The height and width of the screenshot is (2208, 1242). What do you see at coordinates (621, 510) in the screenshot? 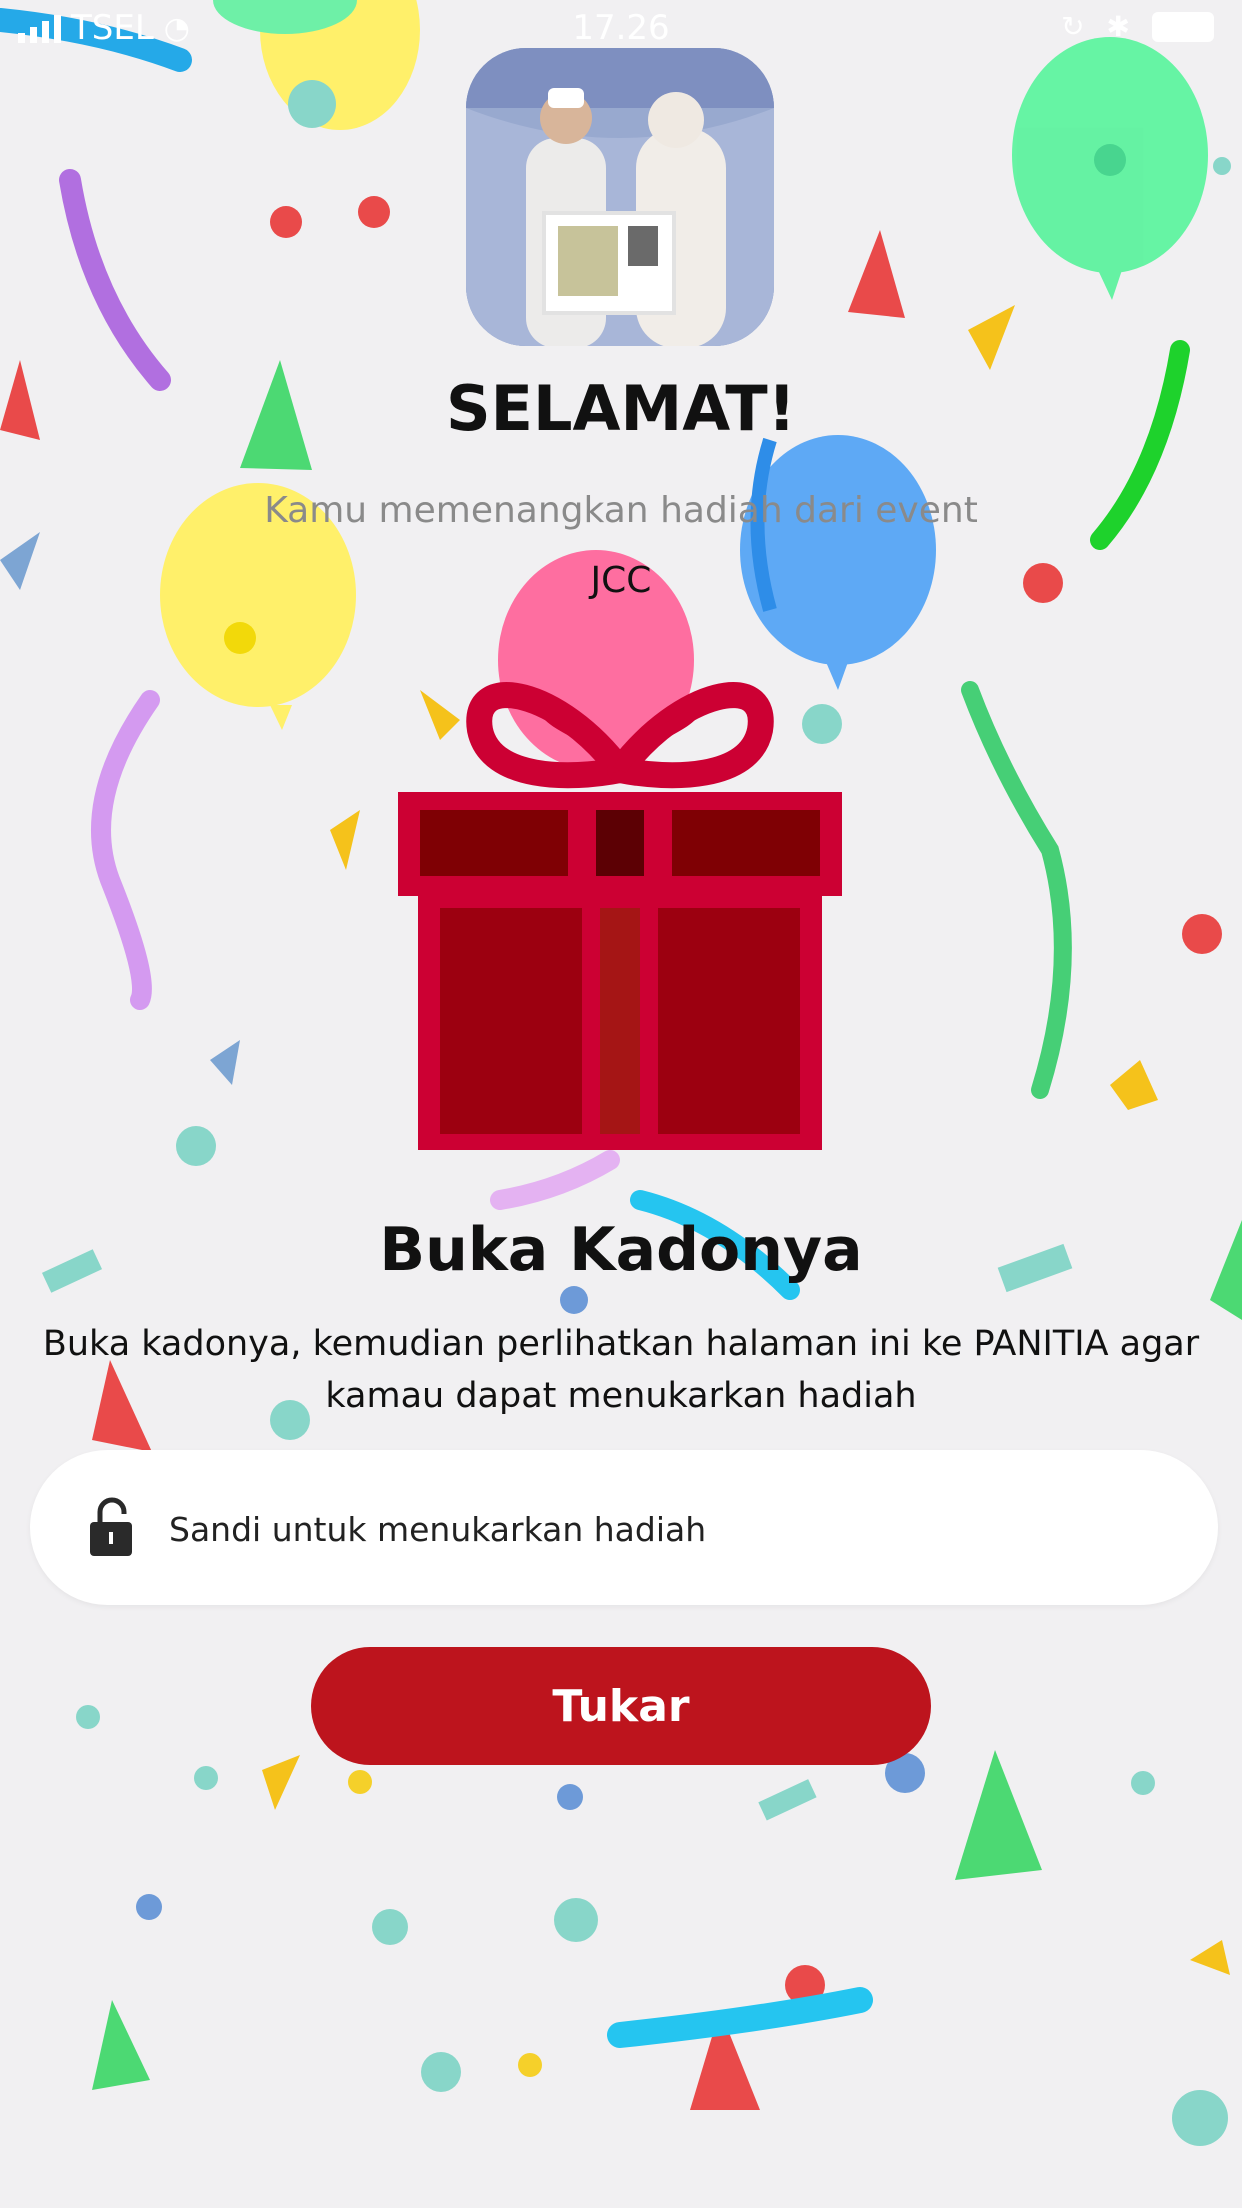
I see `page-subtitle: Kamu memenangkan hadiah dari event` at bounding box center [621, 510].